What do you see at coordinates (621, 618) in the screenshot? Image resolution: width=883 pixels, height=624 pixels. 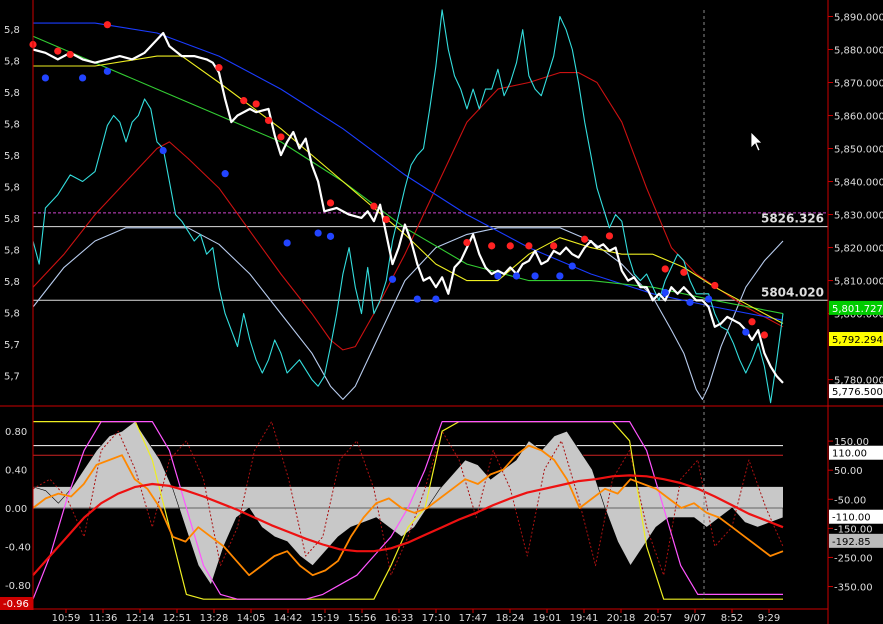 I see `x-tick-label: 20:18` at bounding box center [621, 618].